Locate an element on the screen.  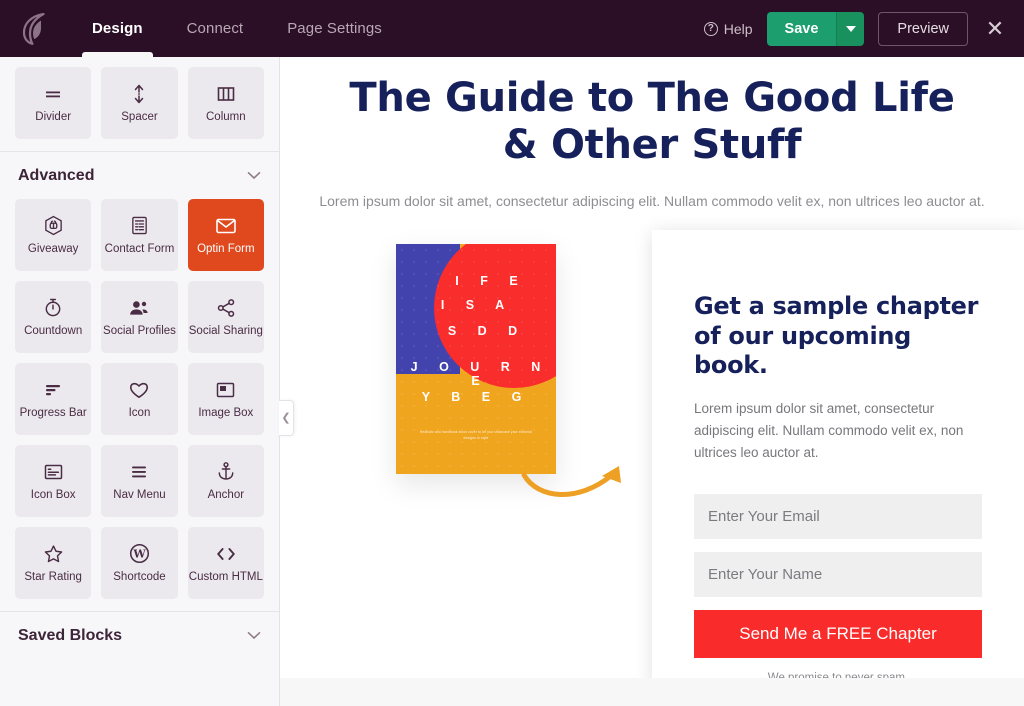
tab-design-label: Design is located at coordinates (117, 28).